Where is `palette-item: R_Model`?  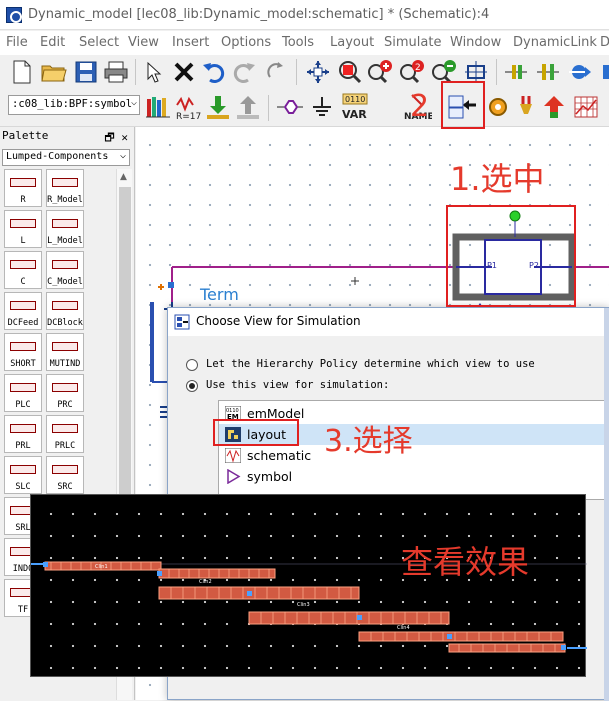
palette-item: R_Model is located at coordinates (65, 188).